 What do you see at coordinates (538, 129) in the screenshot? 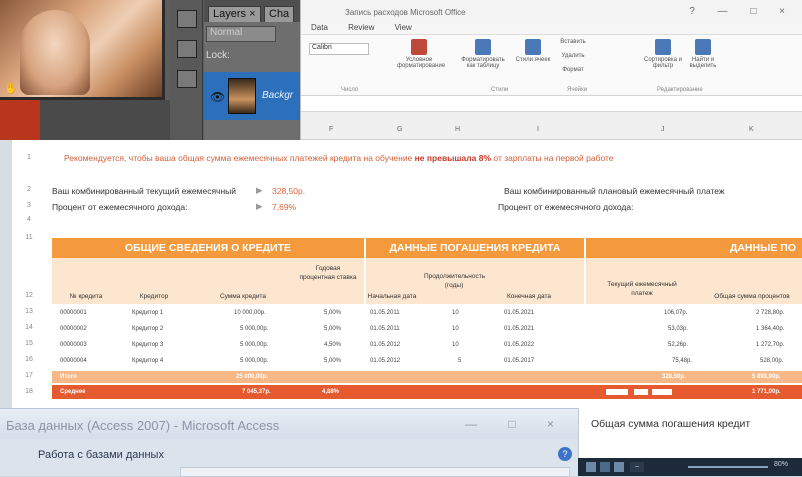
I see `column-header: I` at bounding box center [538, 129].